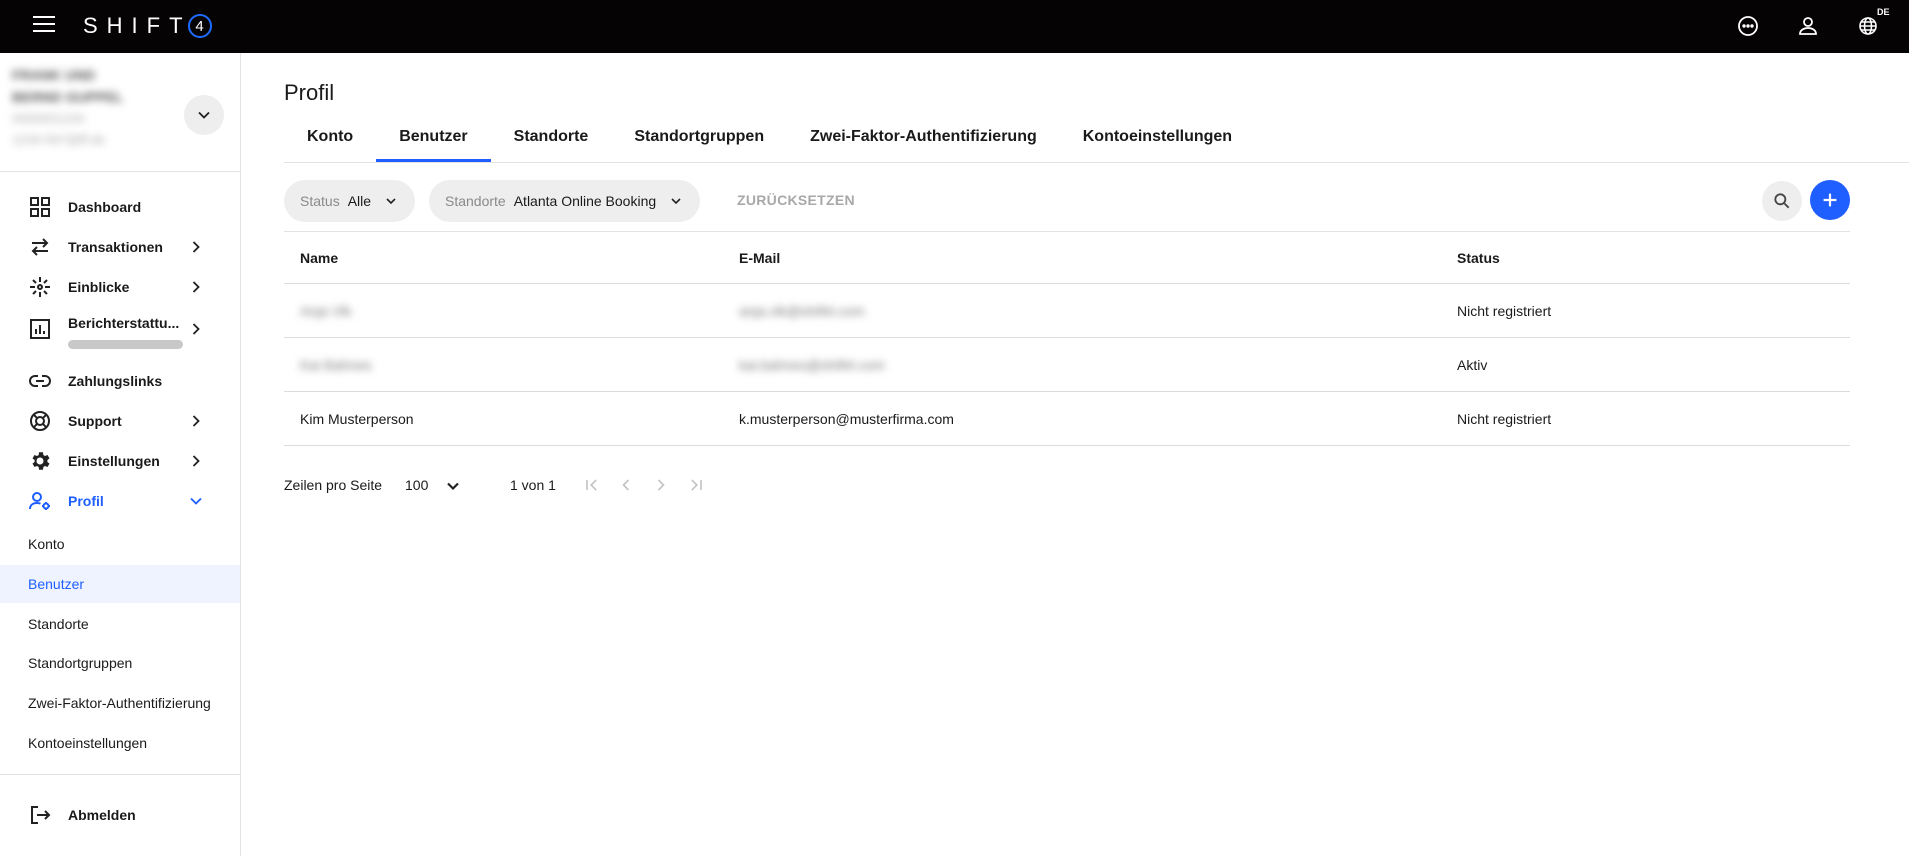  Describe the element at coordinates (1067, 365) in the screenshot. I see `table-row: Kai Bahnes kai.bahnes@shift4.com Aktiv` at that location.